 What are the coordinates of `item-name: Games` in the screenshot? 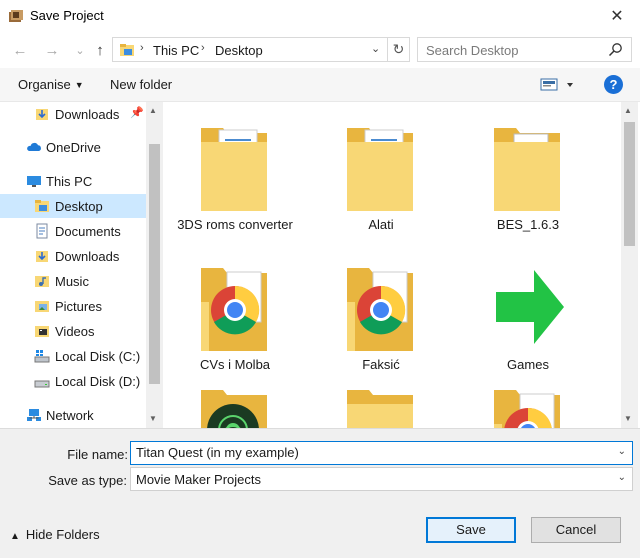 It's located at (528, 364).